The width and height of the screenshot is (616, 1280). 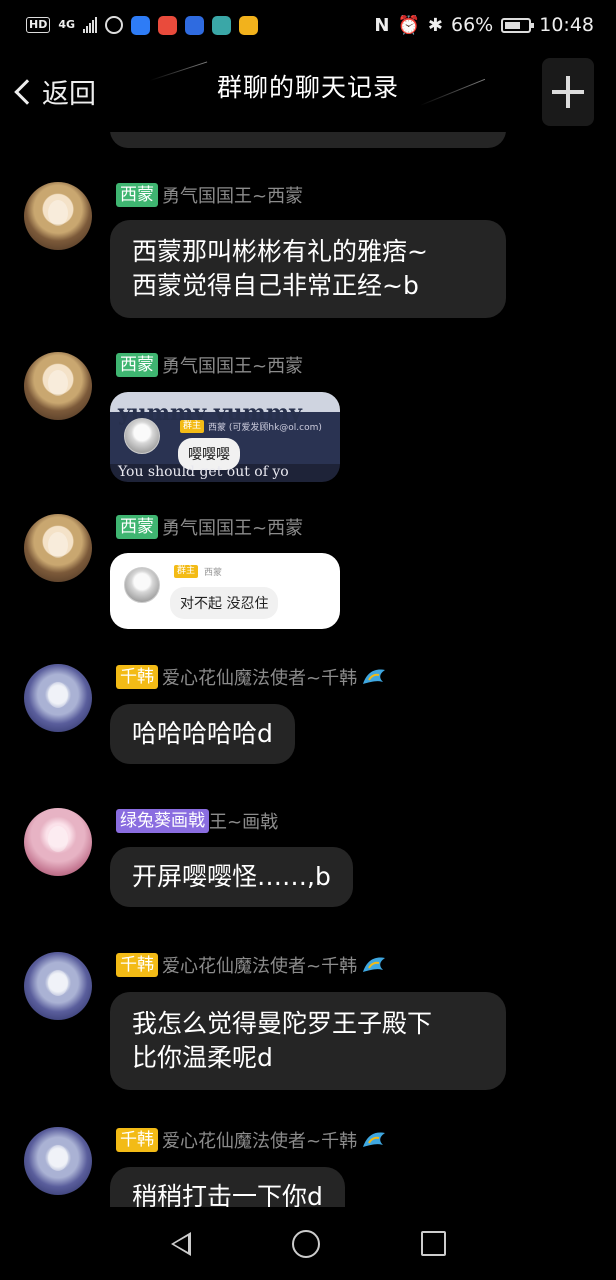 I want to click on hd-badge: HD, so click(x=38, y=25).